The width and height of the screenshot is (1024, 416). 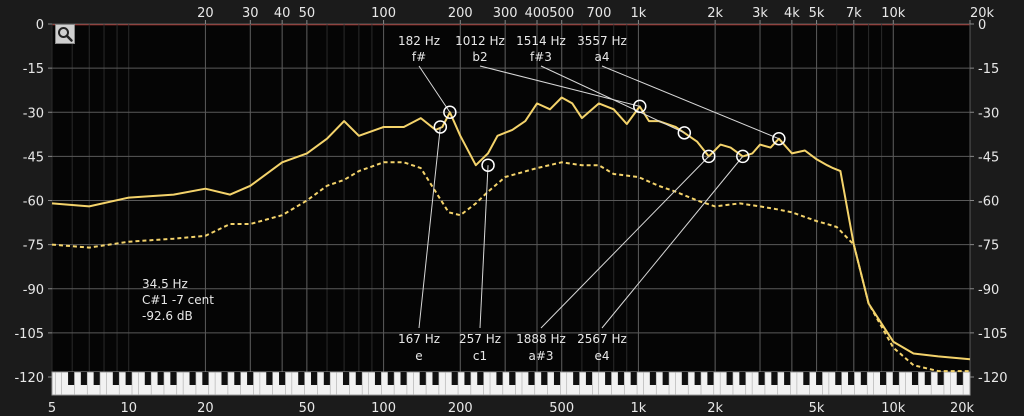 What do you see at coordinates (307, 13) in the screenshot?
I see `top-tick-label: 50` at bounding box center [307, 13].